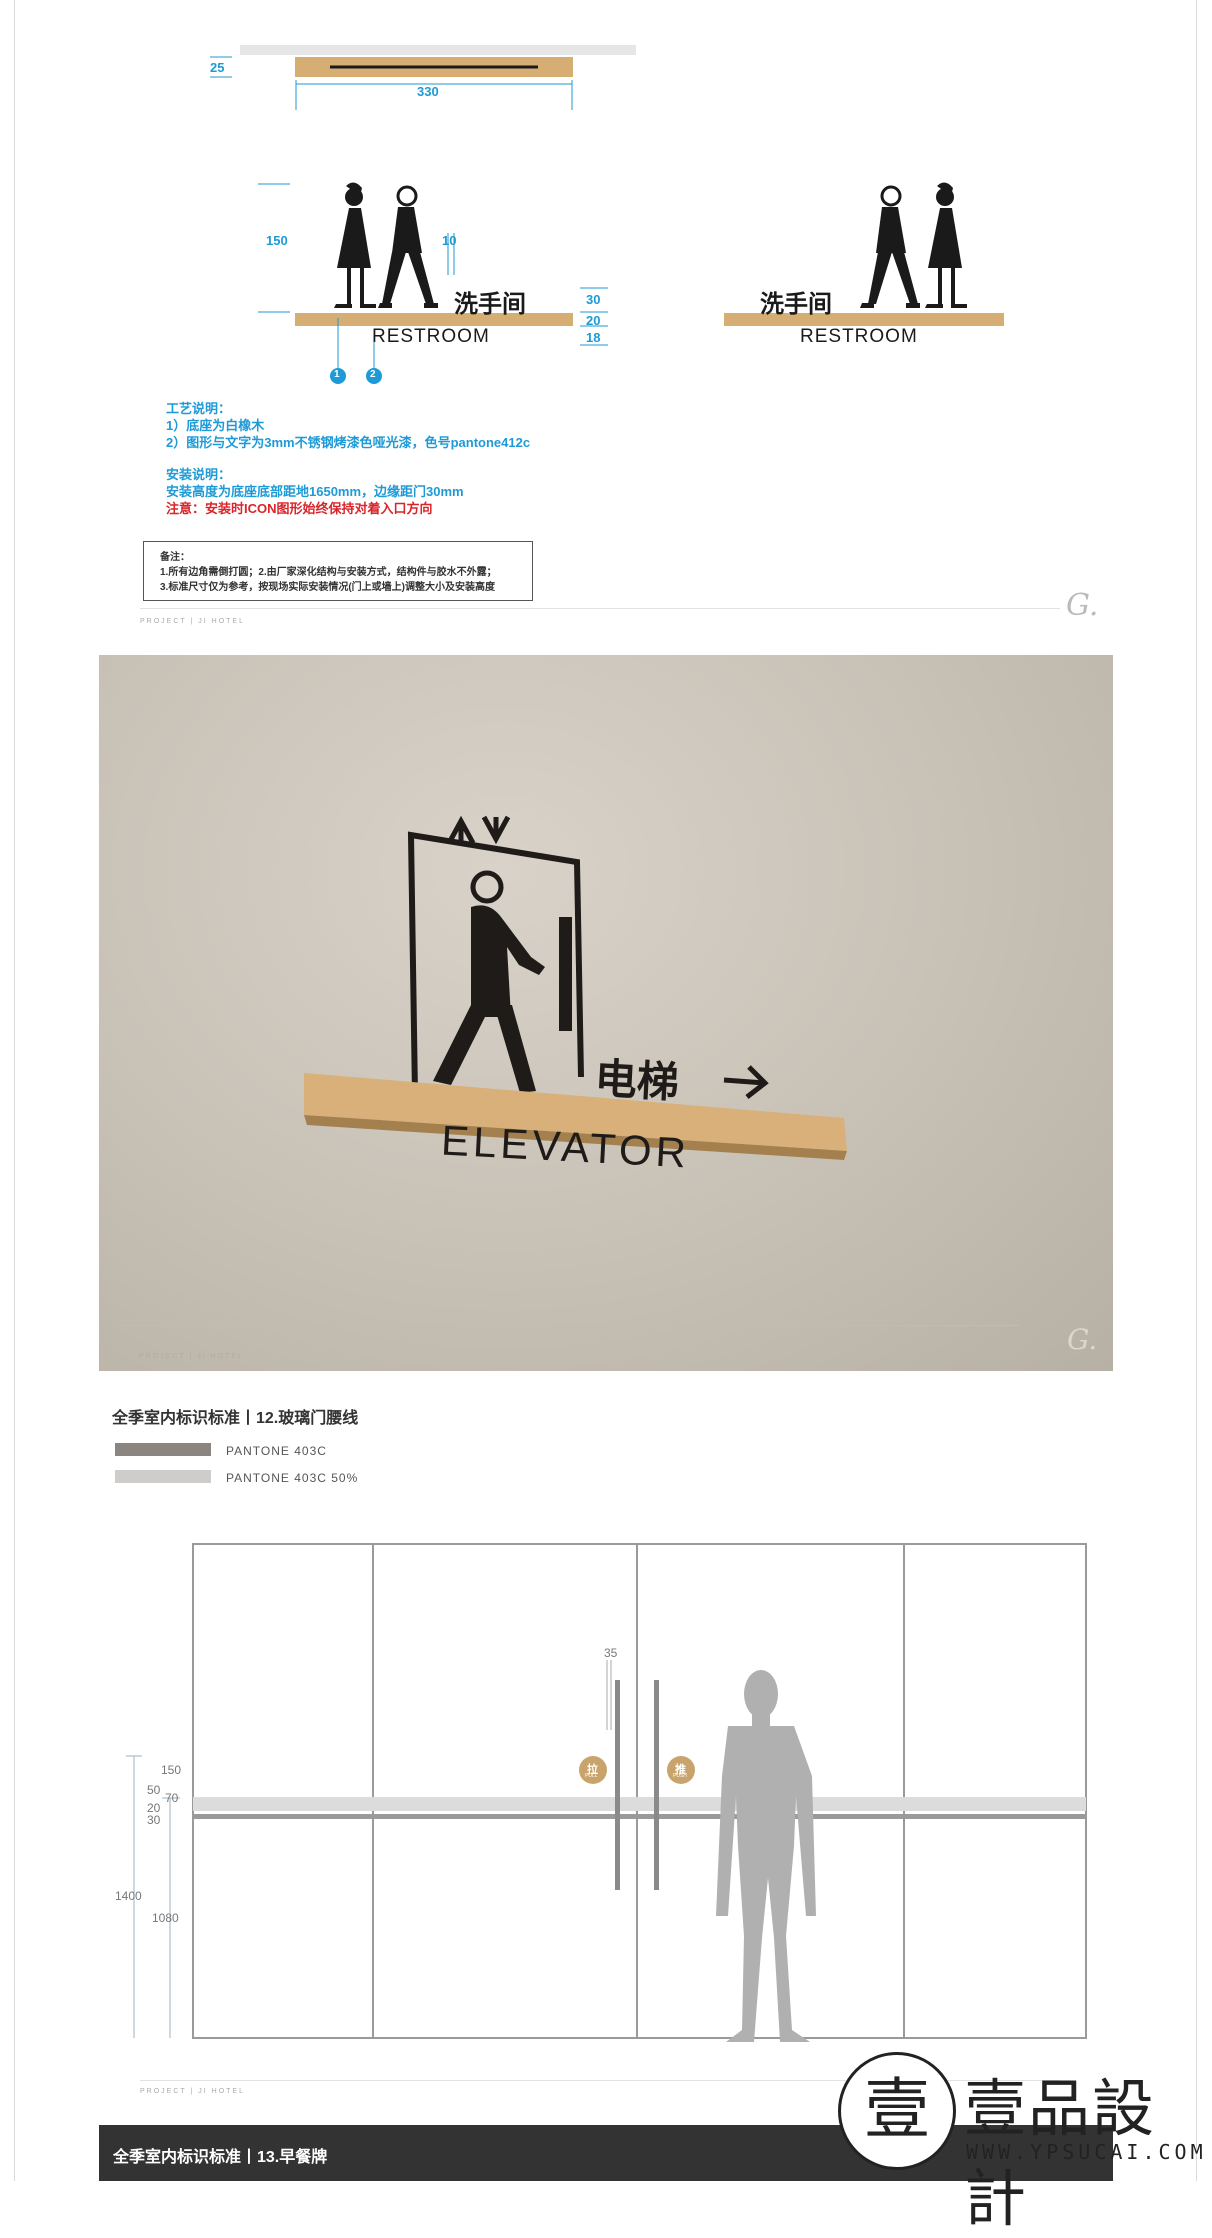  Describe the element at coordinates (199, 408) in the screenshot. I see `craft-notes-title: 工艺说明：` at that location.